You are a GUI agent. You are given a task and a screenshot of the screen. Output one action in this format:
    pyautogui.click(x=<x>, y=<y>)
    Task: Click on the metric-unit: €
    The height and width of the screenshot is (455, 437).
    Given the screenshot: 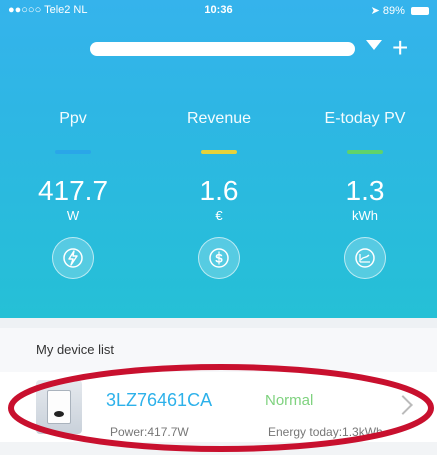 What is the action you would take?
    pyautogui.click(x=219, y=215)
    